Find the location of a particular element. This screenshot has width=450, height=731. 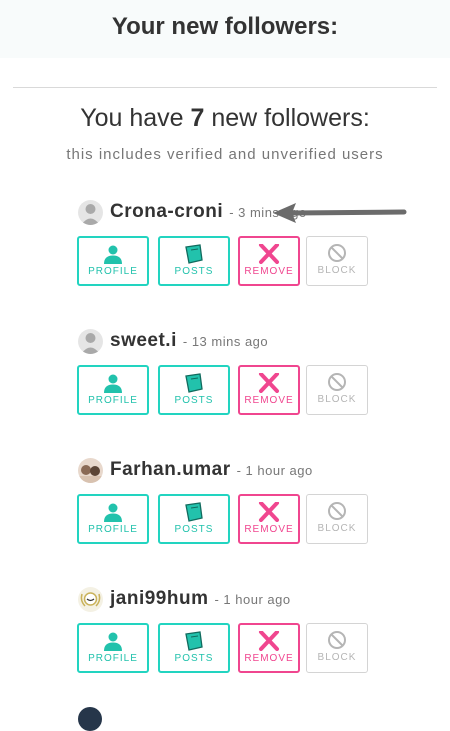

follow-time: - 13 mins ago is located at coordinates (225, 341).